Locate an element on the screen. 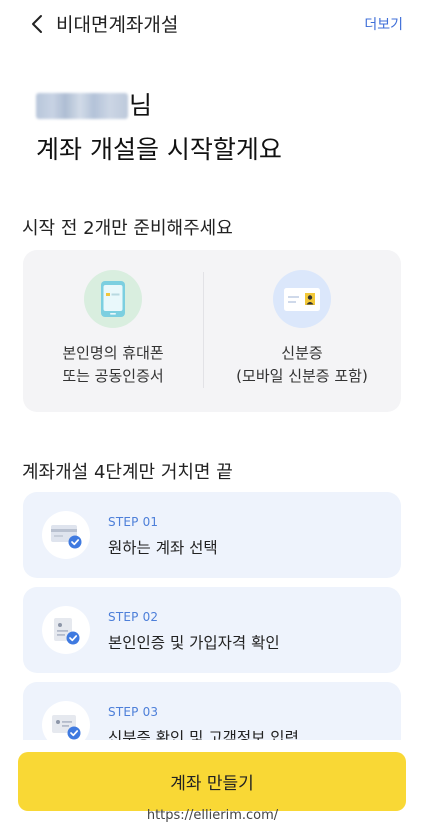 This screenshot has height=828, width=425. app-header: 비대면계좌개설 더보기 is located at coordinates (212, 24).